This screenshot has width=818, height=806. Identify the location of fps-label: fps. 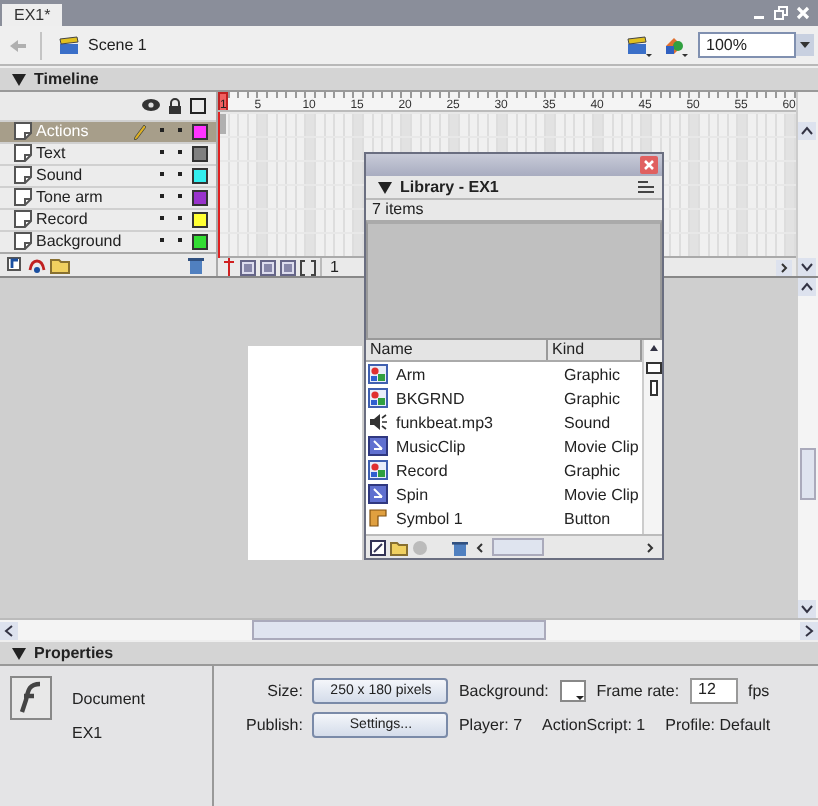
(759, 691).